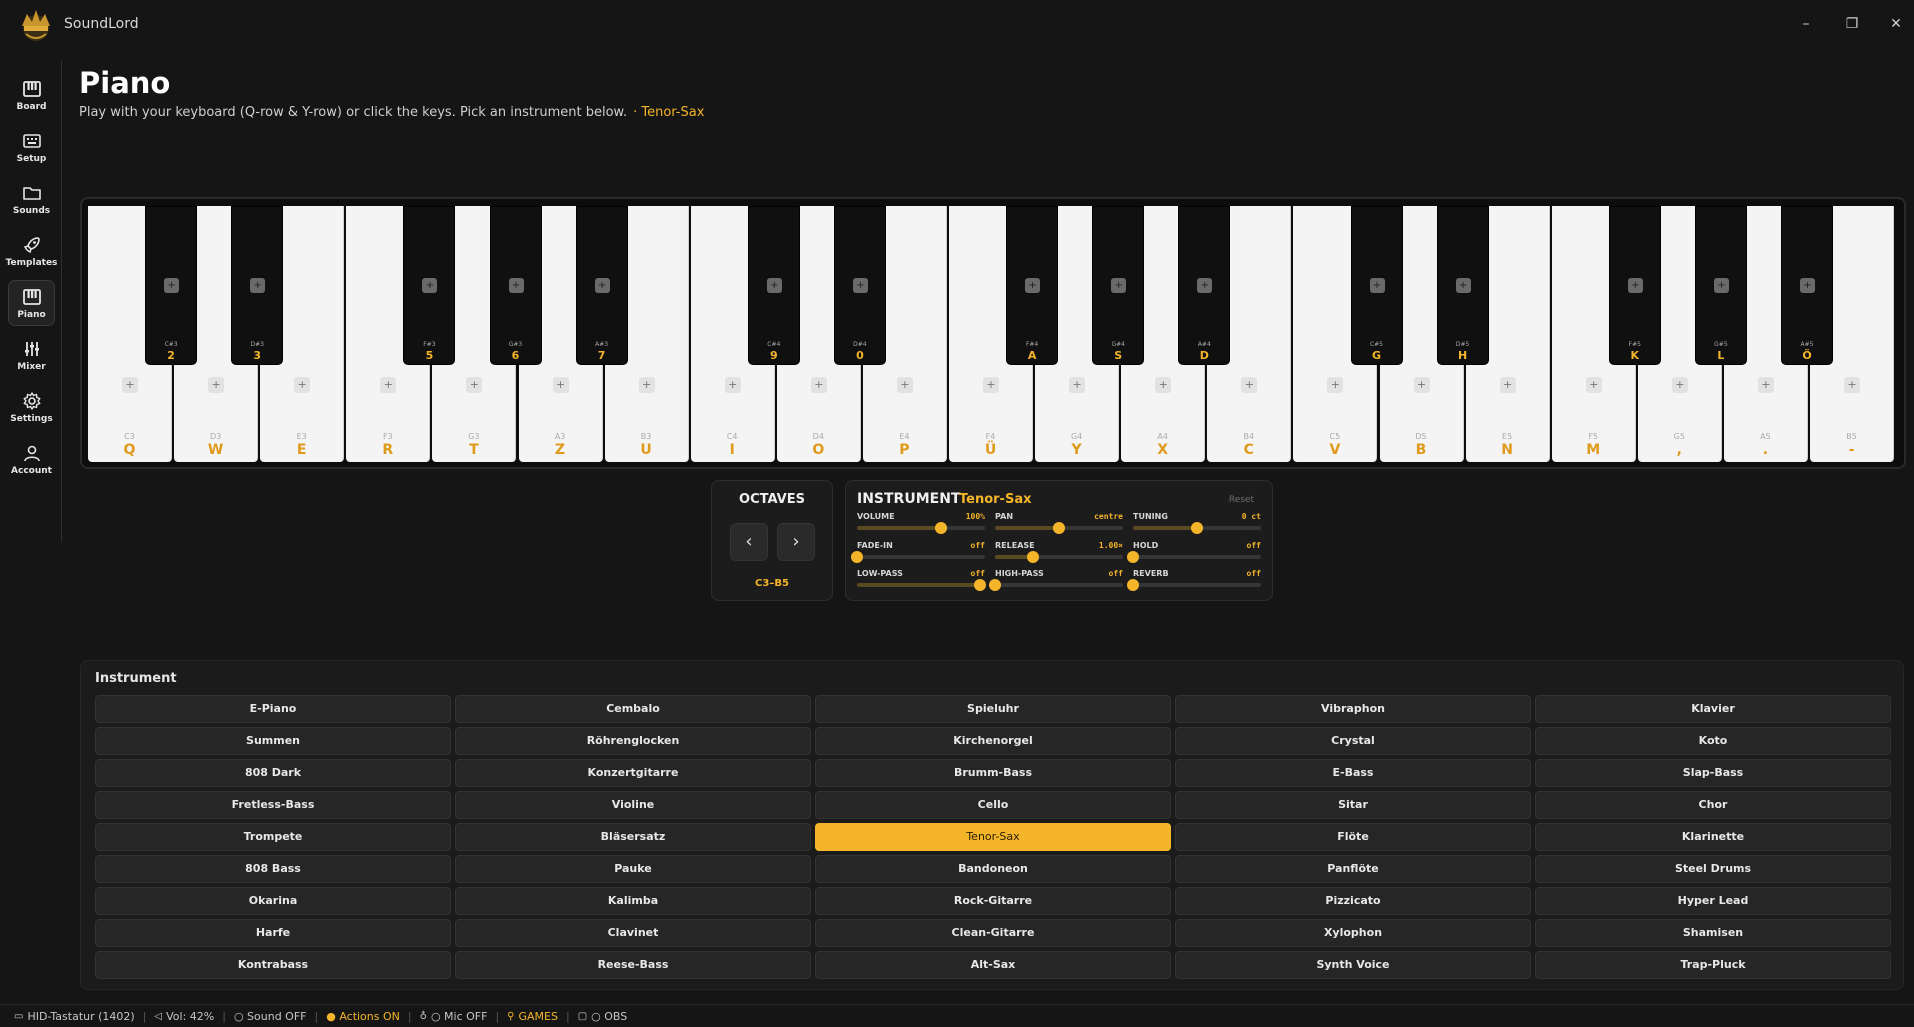 The width and height of the screenshot is (1914, 1027). What do you see at coordinates (1713, 869) in the screenshot?
I see `instrument-button: Steel Drums` at bounding box center [1713, 869].